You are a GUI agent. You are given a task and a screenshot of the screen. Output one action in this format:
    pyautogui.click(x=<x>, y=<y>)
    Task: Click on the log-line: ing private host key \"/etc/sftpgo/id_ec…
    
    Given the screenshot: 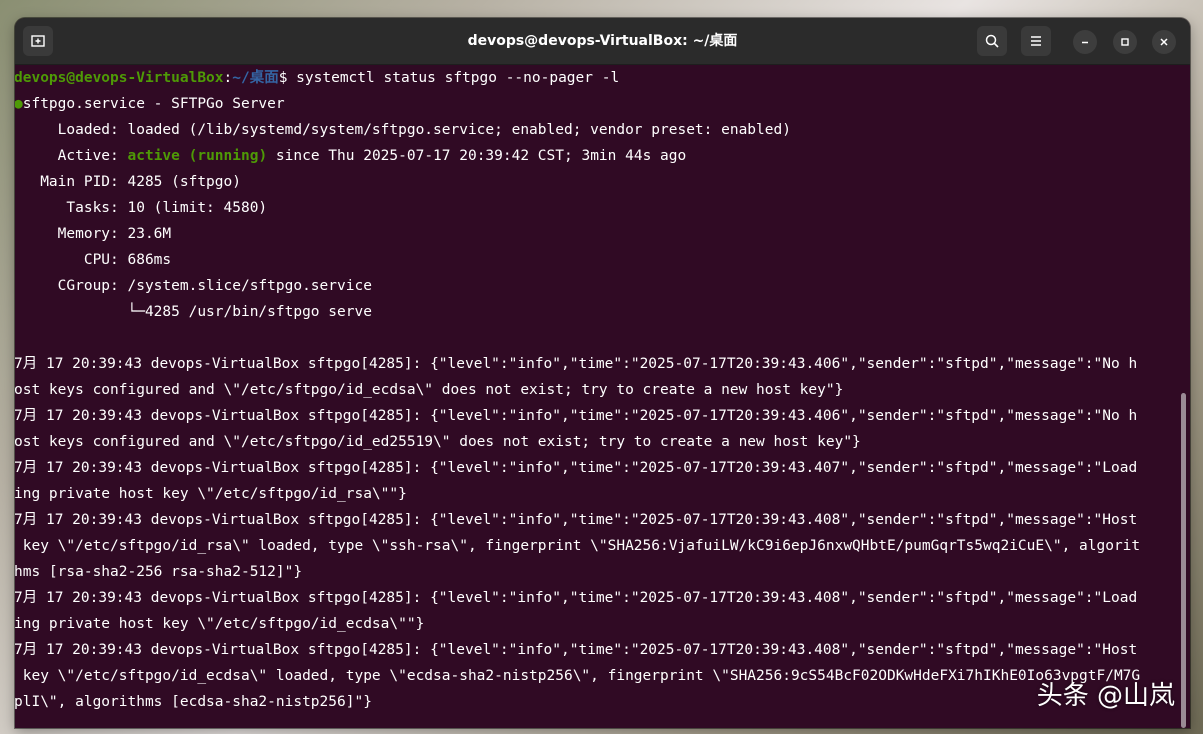 What is the action you would take?
    pyautogui.click(x=220, y=624)
    